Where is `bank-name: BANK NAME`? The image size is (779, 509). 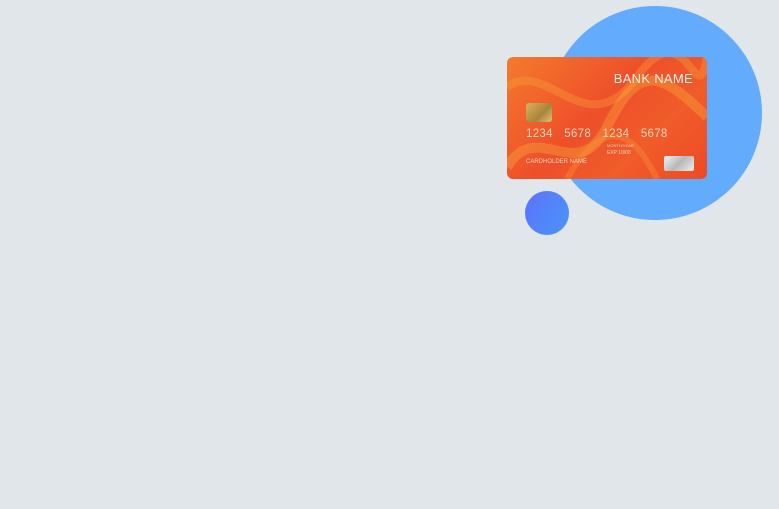 bank-name: BANK NAME is located at coordinates (653, 78).